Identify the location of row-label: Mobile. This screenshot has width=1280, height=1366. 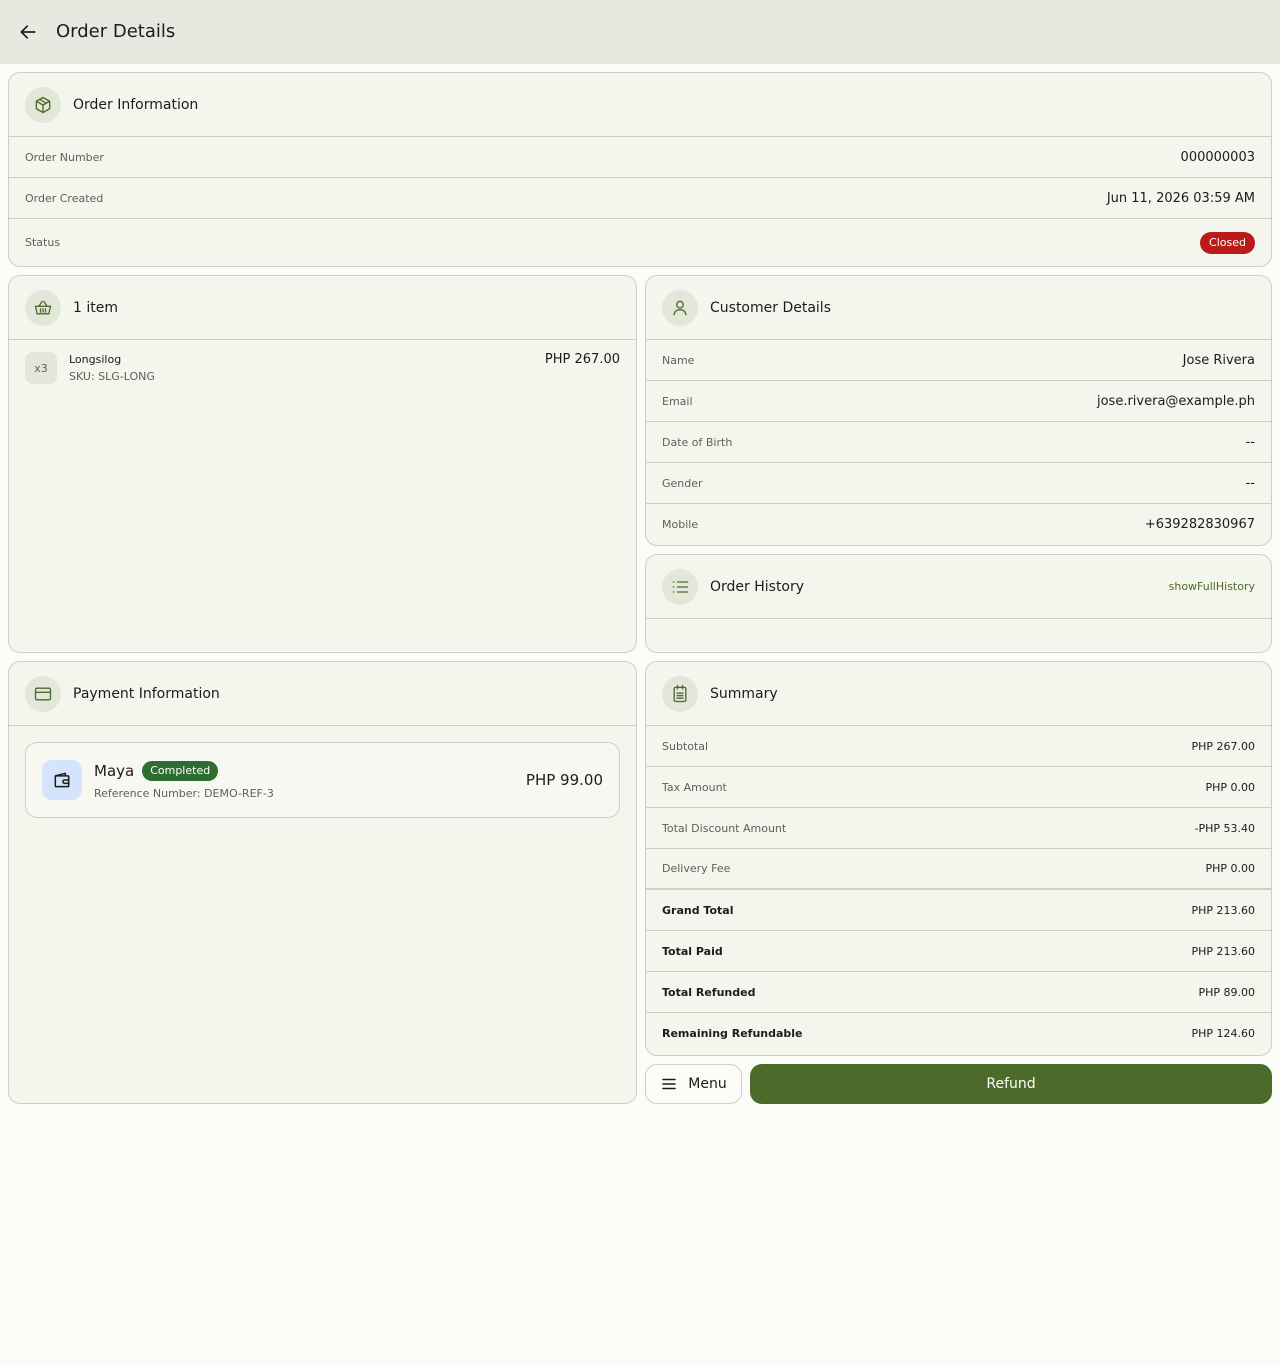
(680, 524).